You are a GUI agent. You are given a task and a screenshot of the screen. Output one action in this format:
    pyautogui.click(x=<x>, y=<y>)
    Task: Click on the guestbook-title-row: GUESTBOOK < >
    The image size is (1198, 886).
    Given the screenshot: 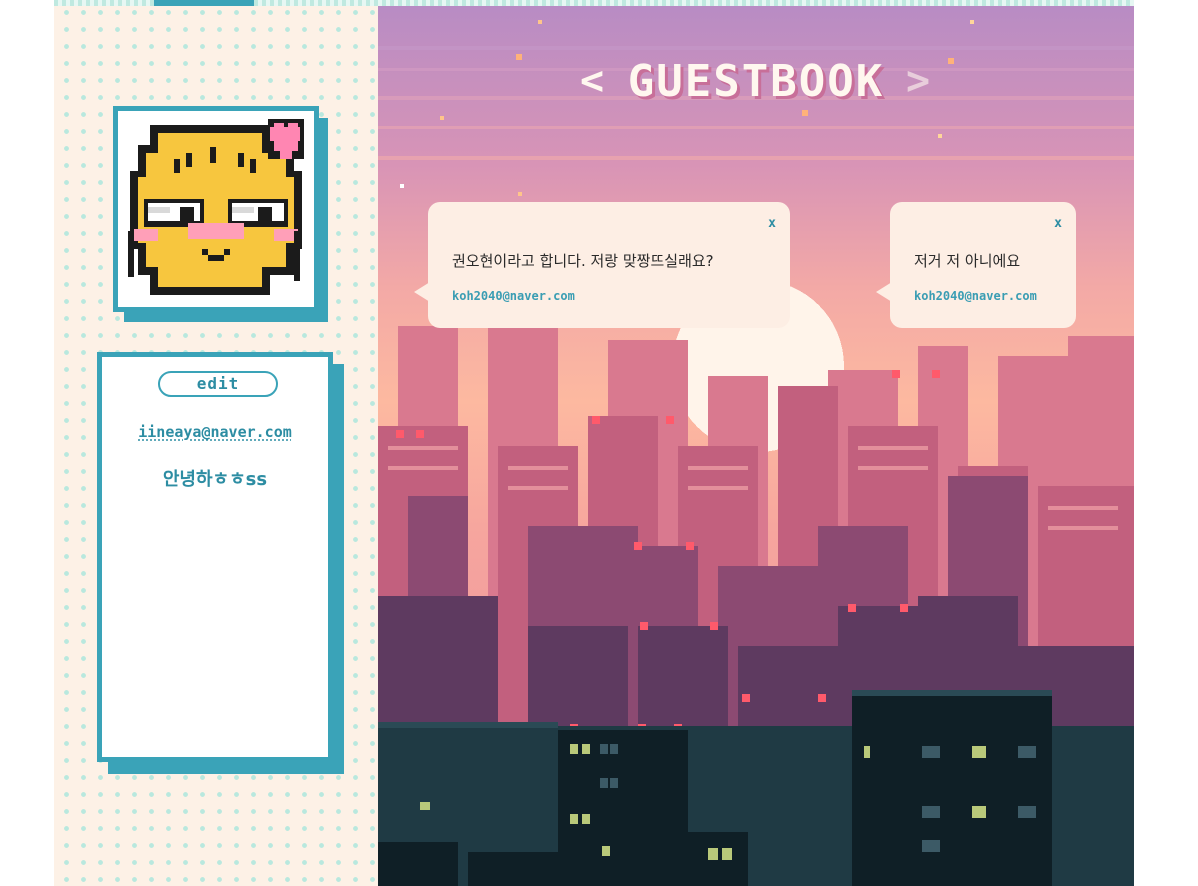 What is the action you would take?
    pyautogui.click(x=756, y=82)
    